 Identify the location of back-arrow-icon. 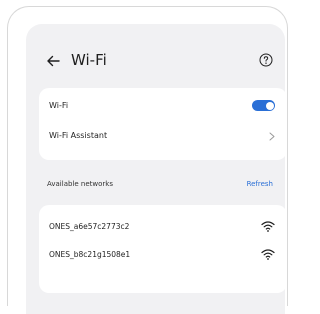
(53, 61).